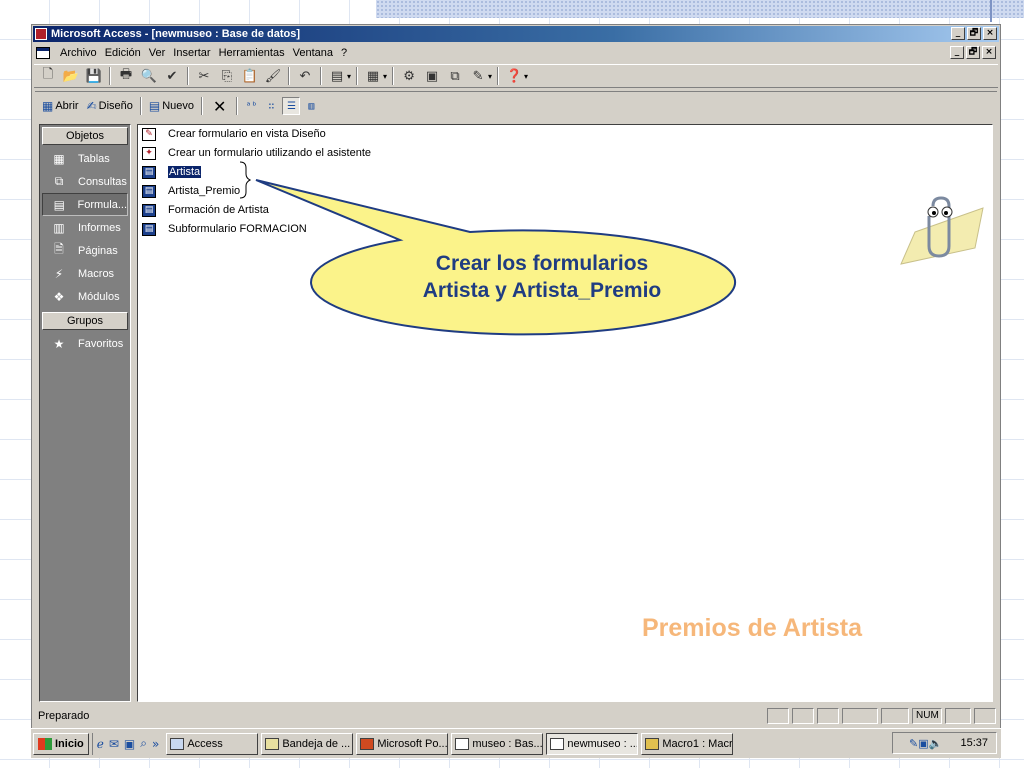 The width and height of the screenshot is (1024, 768). Describe the element at coordinates (958, 33) in the screenshot. I see `minimize-button: _` at that location.